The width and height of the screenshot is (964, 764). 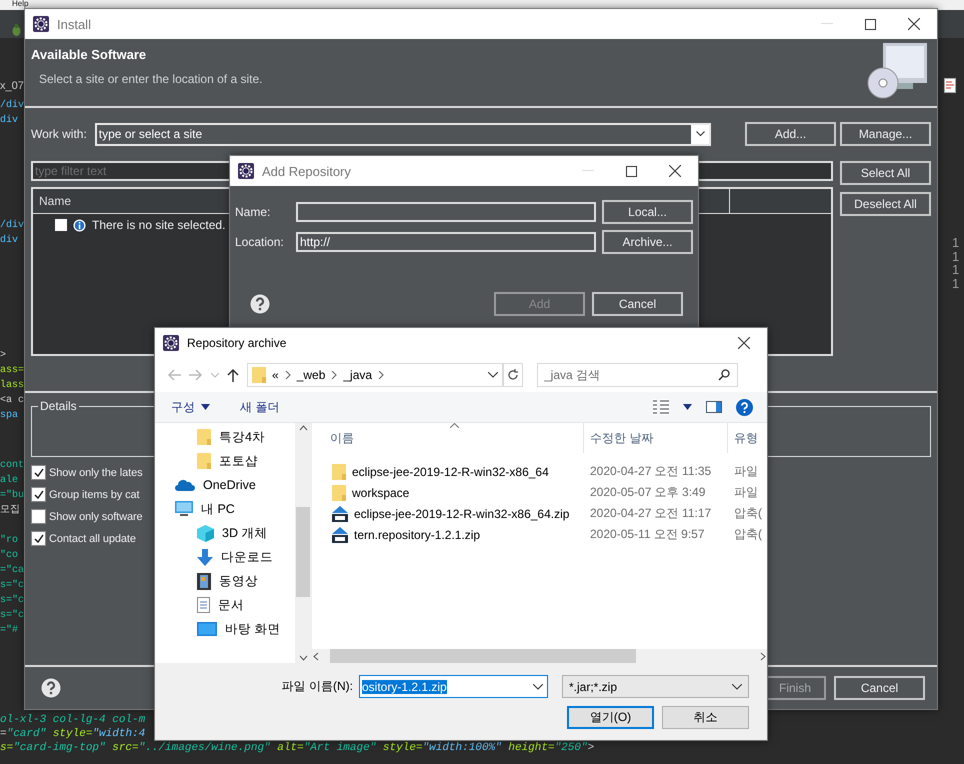 What do you see at coordinates (10, 121) in the screenshot?
I see `code-fragment: div` at bounding box center [10, 121].